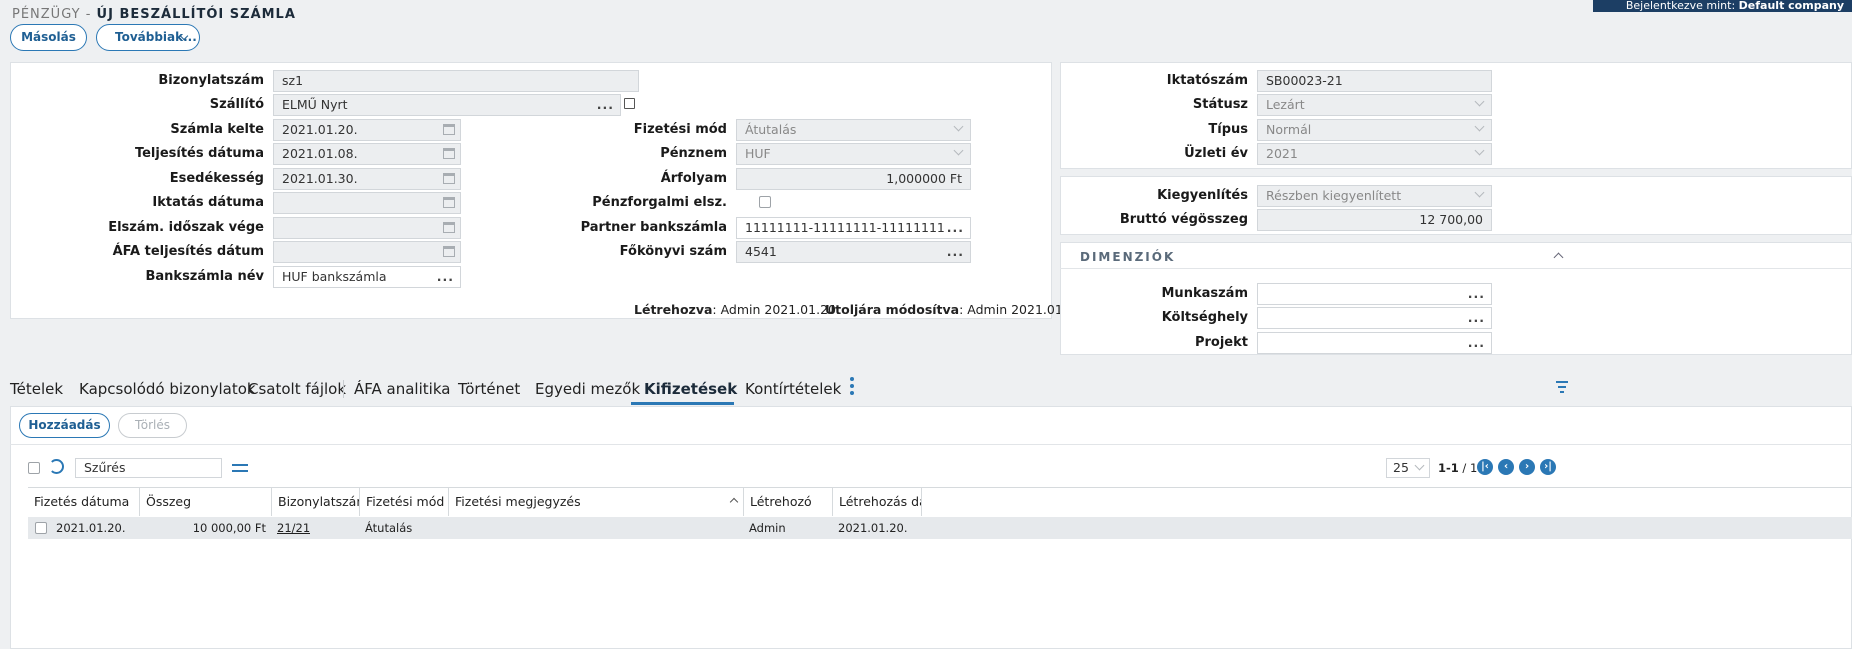 The image size is (1852, 649). I want to click on arfolyam-label: Árfolyam, so click(693, 178).